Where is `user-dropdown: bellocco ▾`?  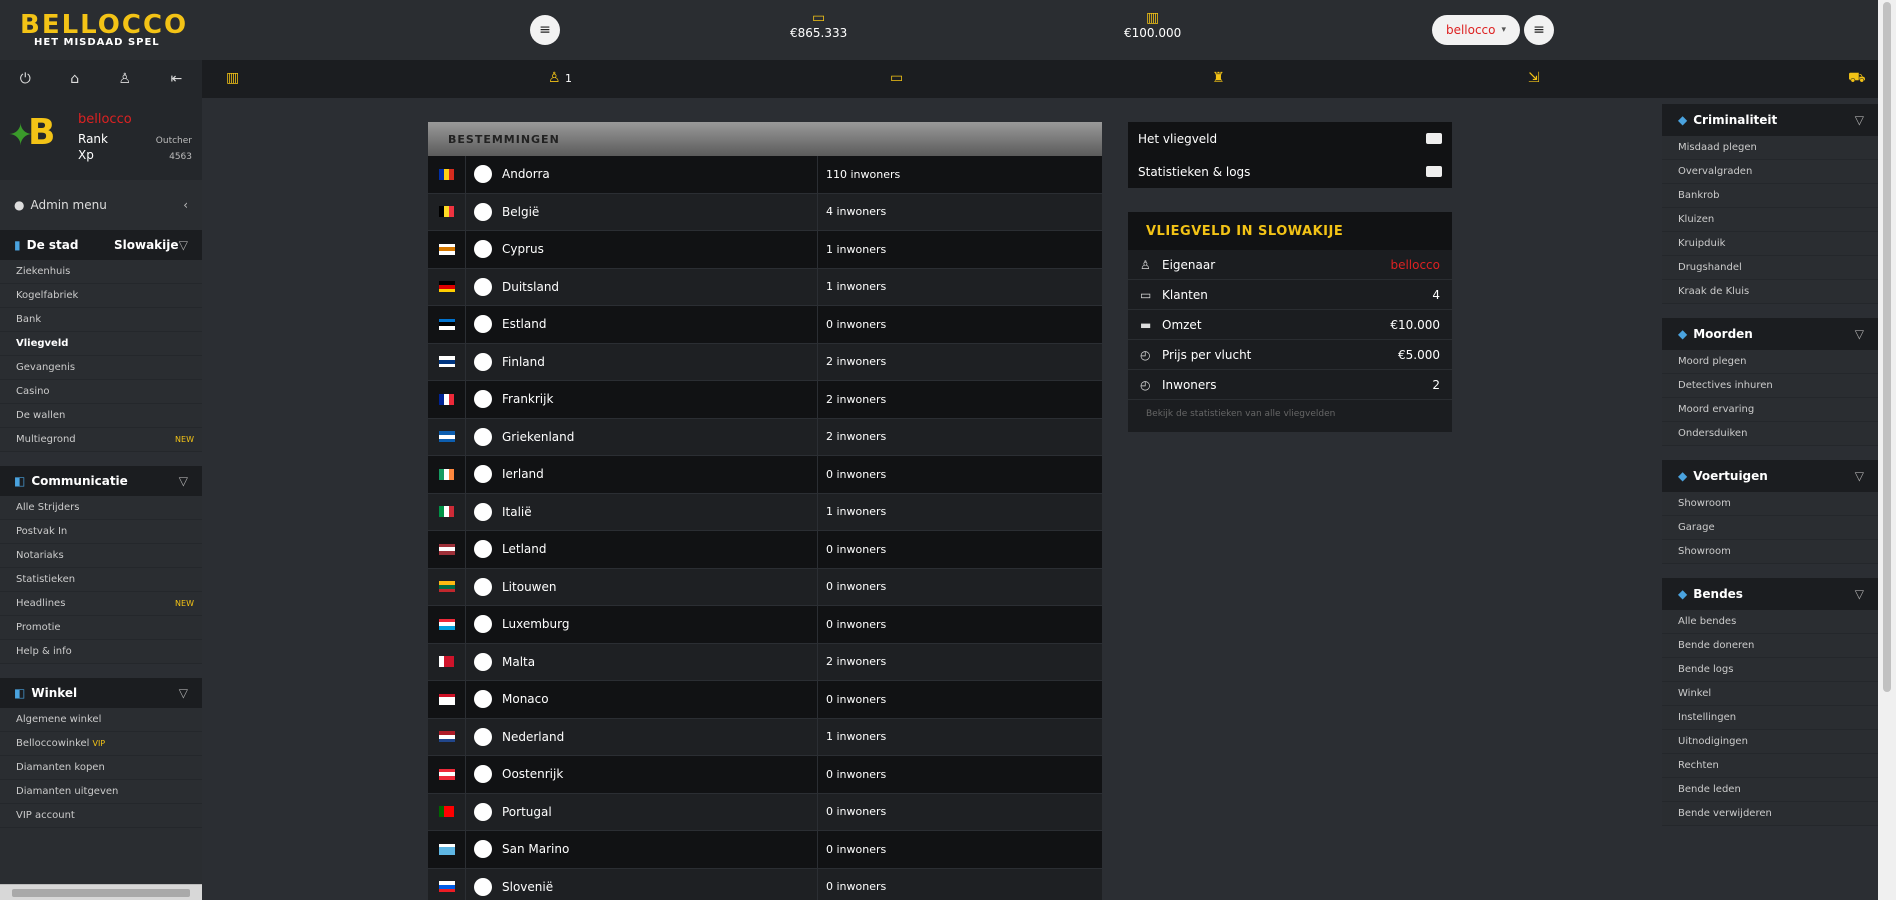
user-dropdown: bellocco ▾ is located at coordinates (1476, 30).